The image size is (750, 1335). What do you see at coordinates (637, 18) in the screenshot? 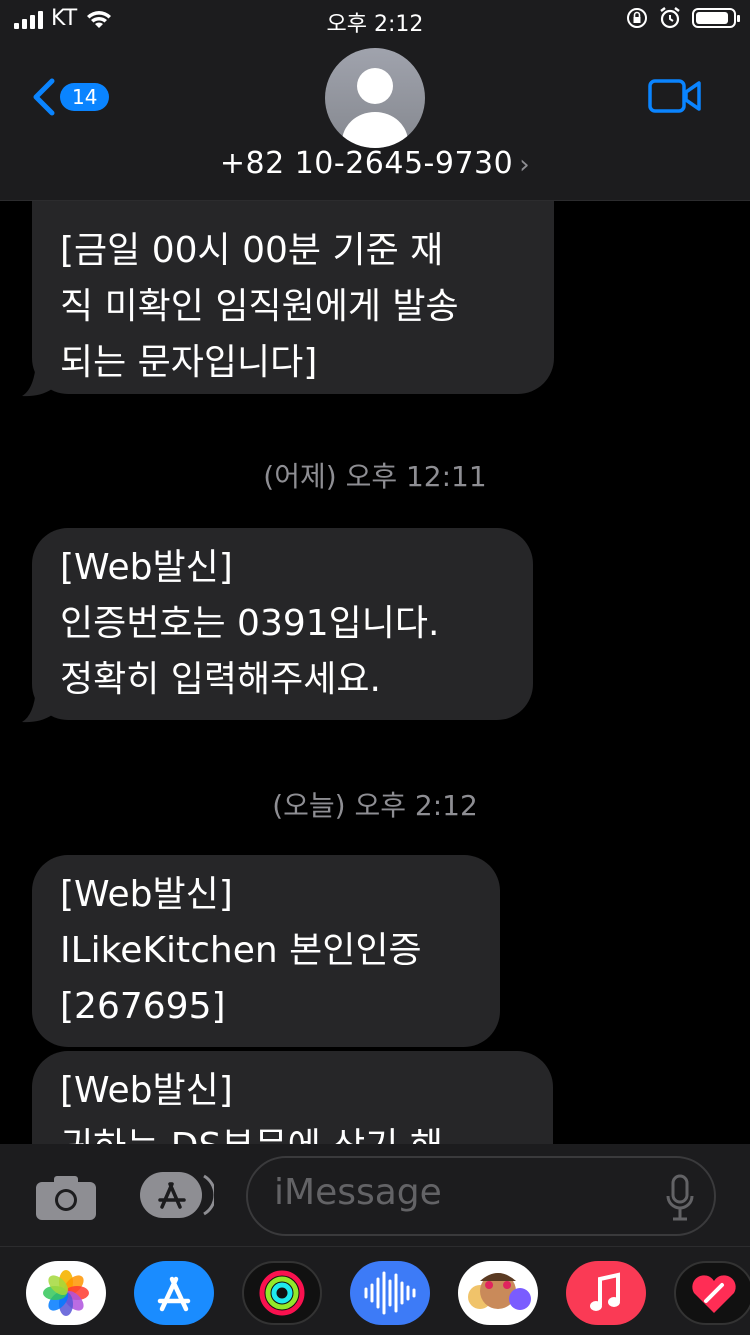
I see `orientation-lock-icon` at bounding box center [637, 18].